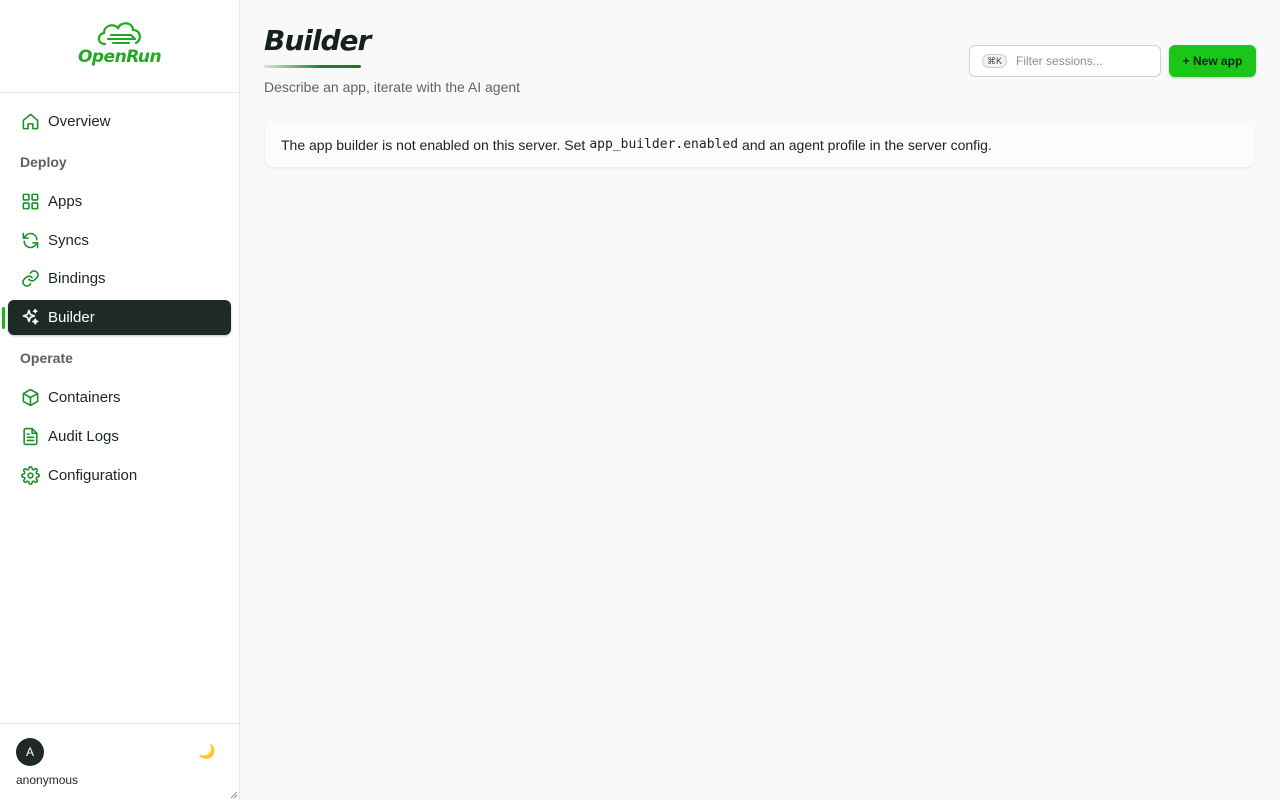 This screenshot has width=1280, height=800. Describe the element at coordinates (234, 795) in the screenshot. I see `resize-handle-icon` at that location.